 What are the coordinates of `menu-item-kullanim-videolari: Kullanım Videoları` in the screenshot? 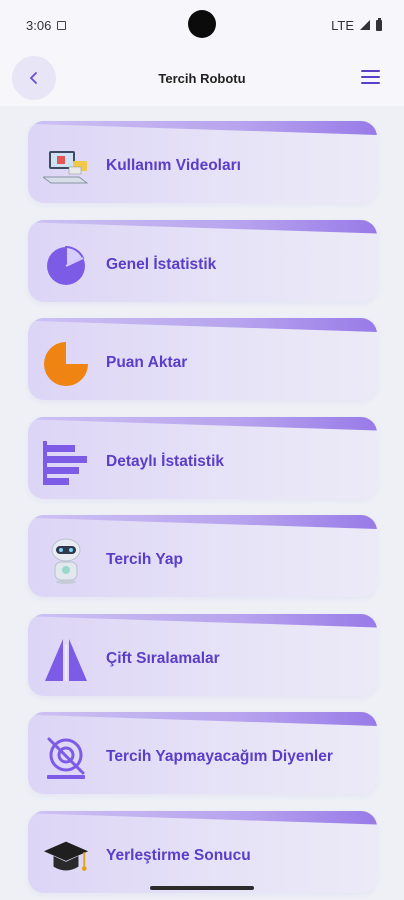 It's located at (202, 162).